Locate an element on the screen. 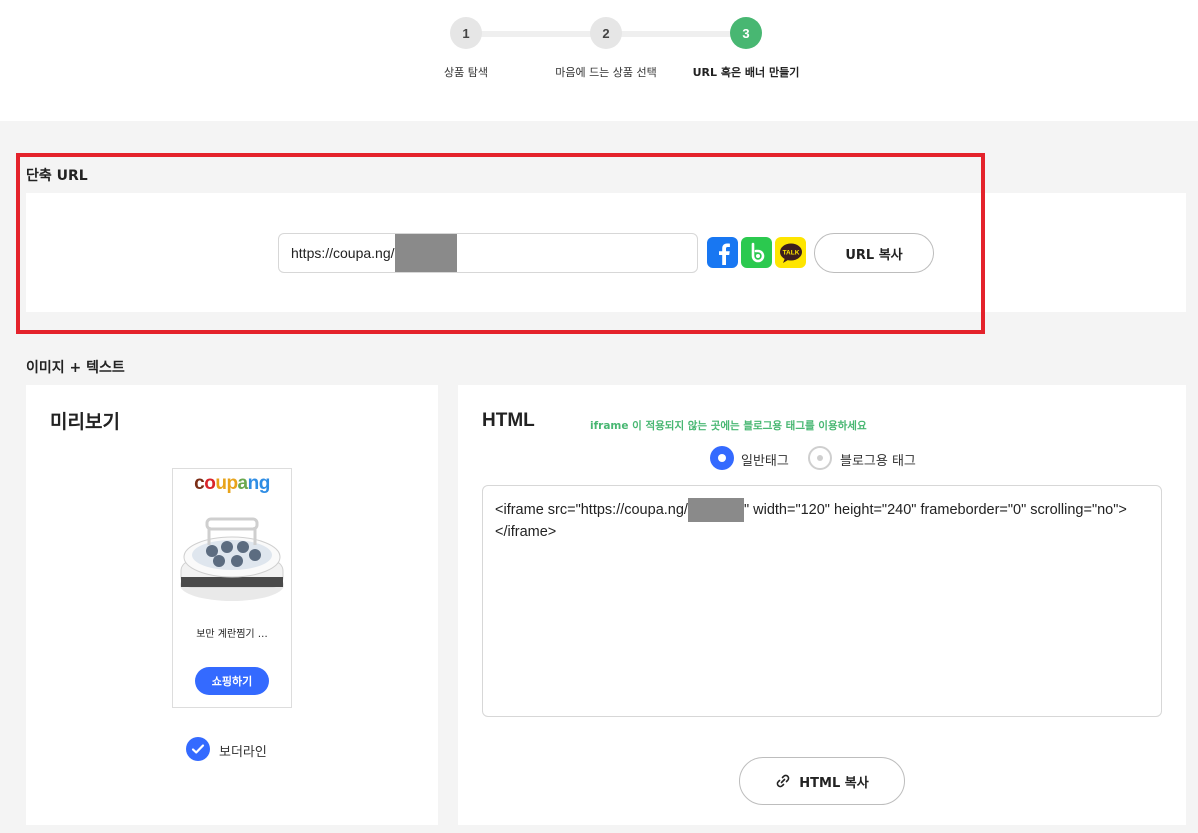 This screenshot has height=833, width=1198. general-tag-radio is located at coordinates (722, 458).